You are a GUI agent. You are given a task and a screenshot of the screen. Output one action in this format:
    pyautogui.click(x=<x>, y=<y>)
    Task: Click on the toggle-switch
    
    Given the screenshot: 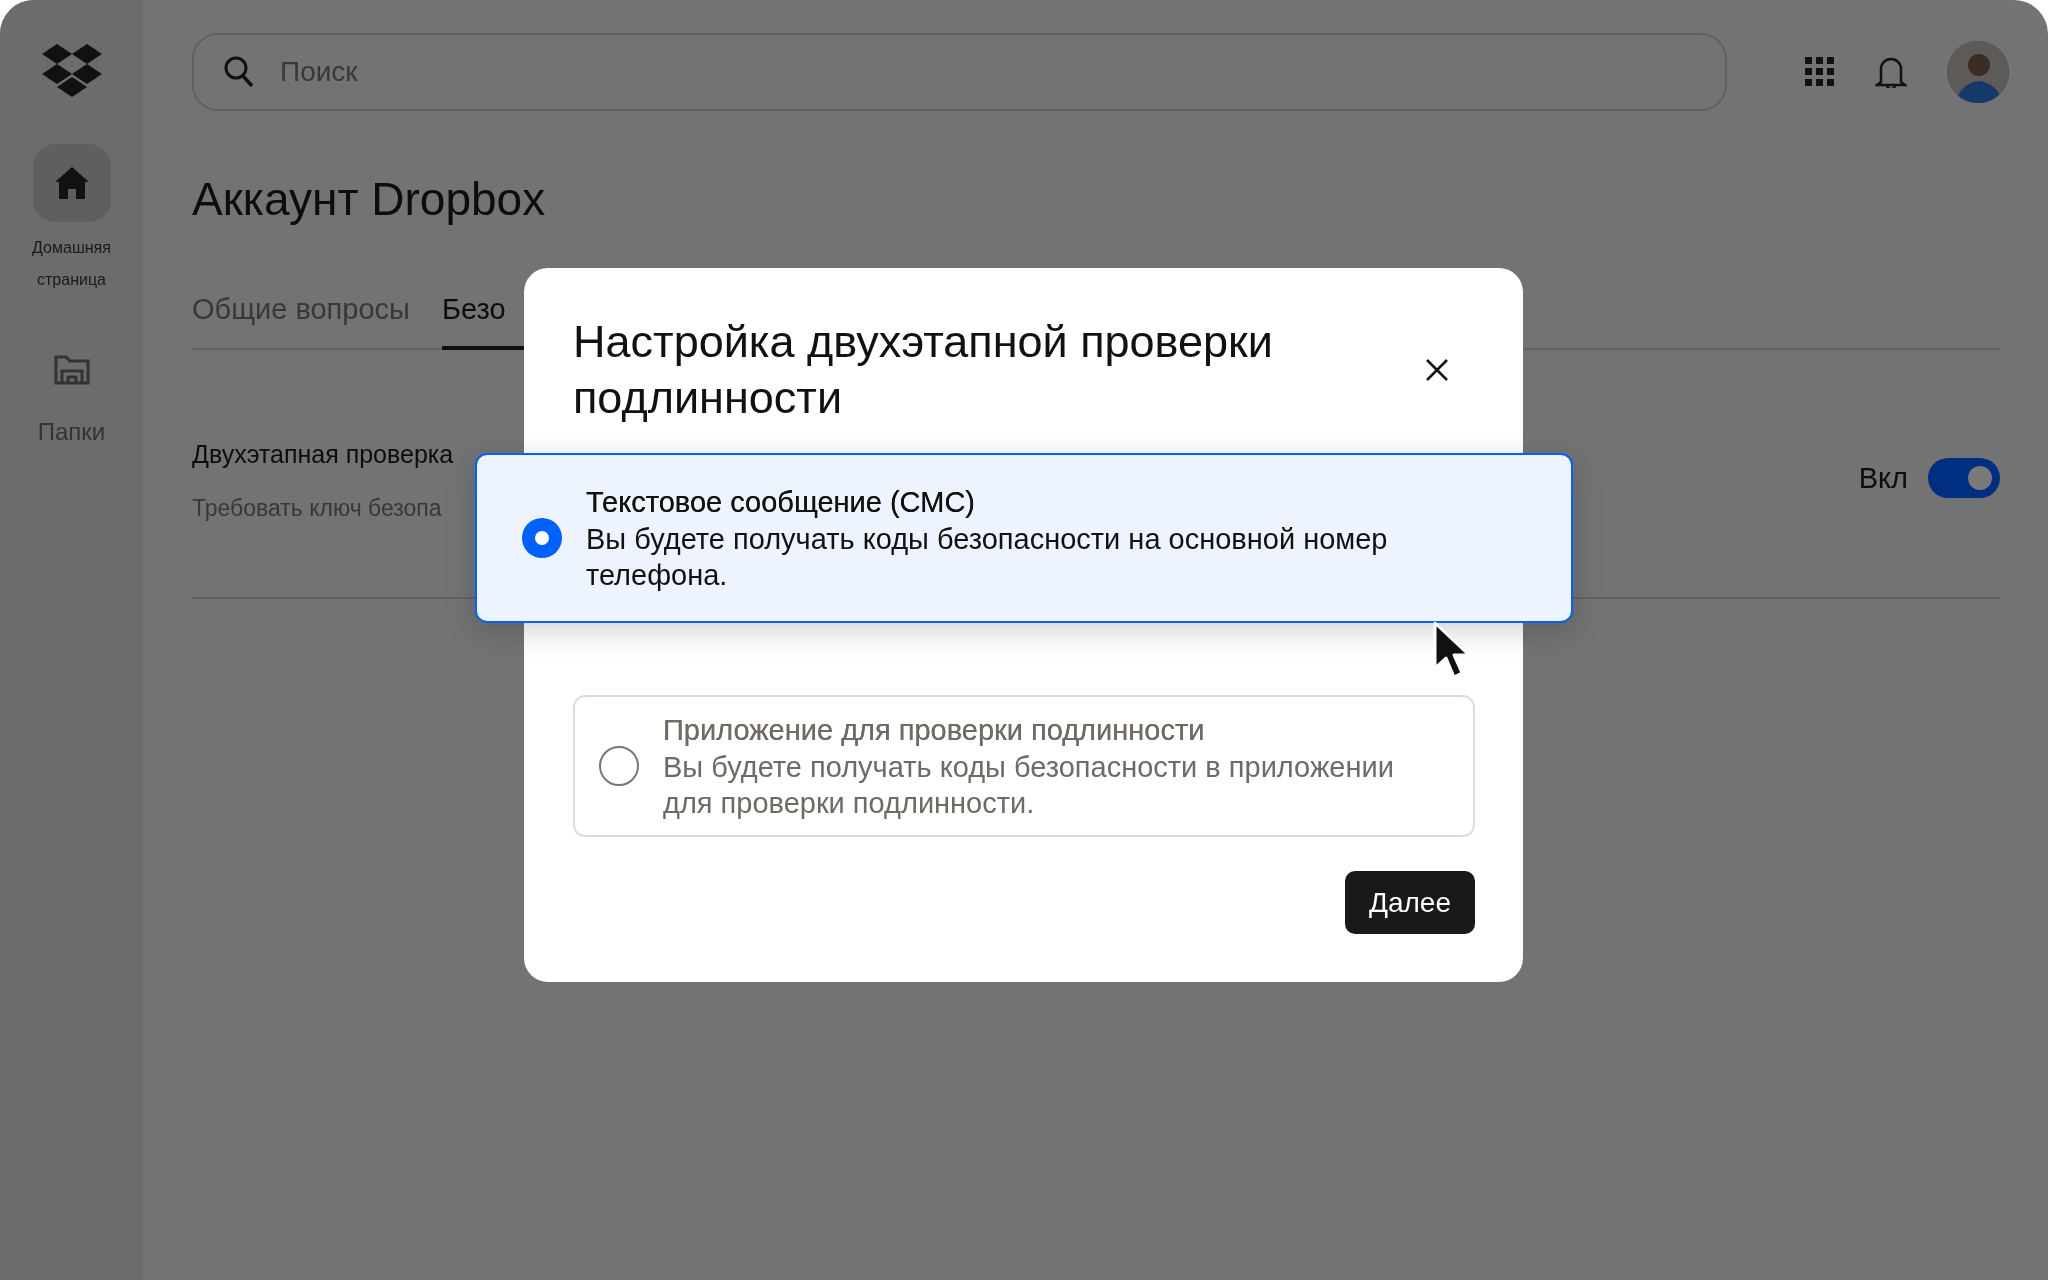 What is the action you would take?
    pyautogui.click(x=1964, y=478)
    